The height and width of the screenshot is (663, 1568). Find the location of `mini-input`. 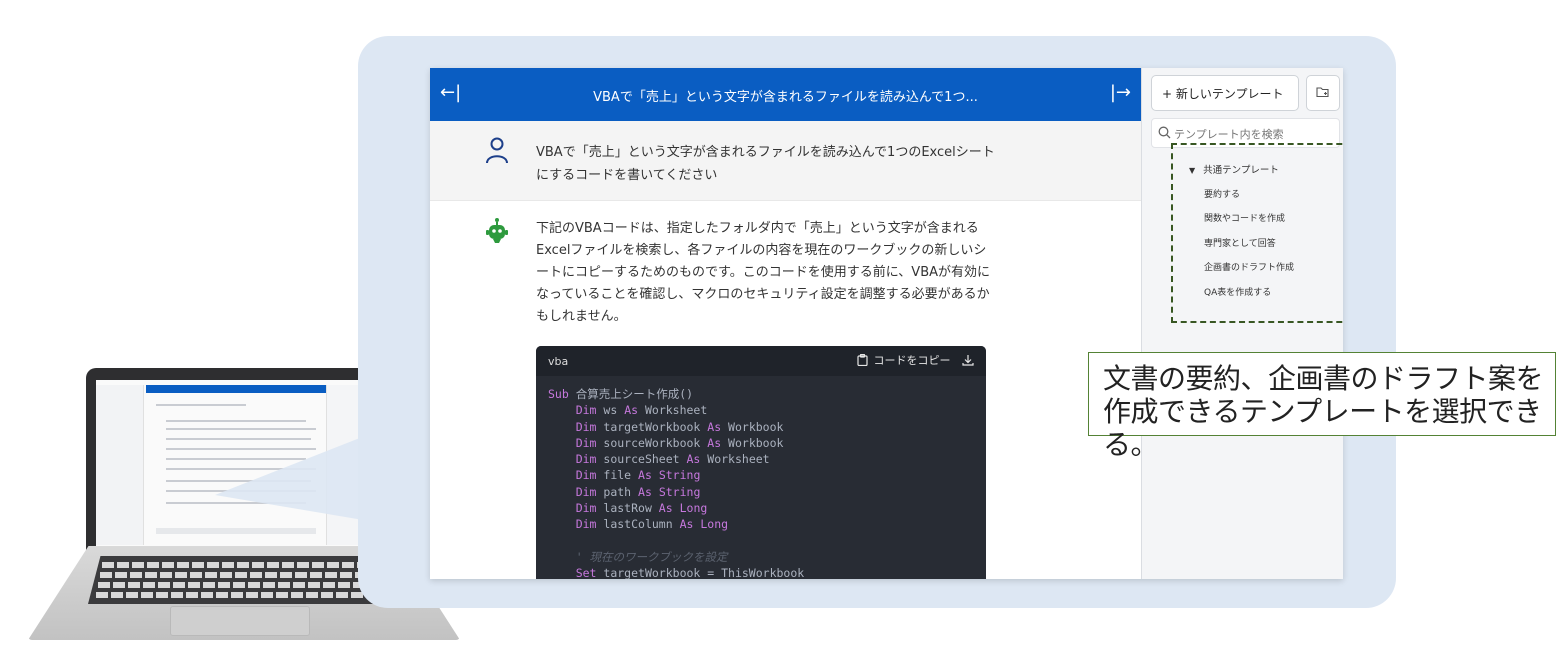

mini-input is located at coordinates (236, 531).